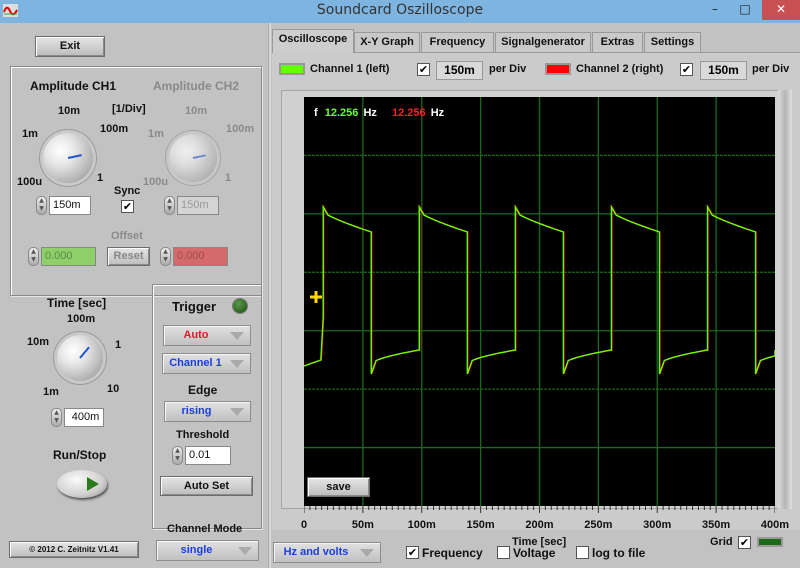 This screenshot has height=568, width=800. What do you see at coordinates (84, 417) in the screenshot?
I see `time-value: 400m` at bounding box center [84, 417].